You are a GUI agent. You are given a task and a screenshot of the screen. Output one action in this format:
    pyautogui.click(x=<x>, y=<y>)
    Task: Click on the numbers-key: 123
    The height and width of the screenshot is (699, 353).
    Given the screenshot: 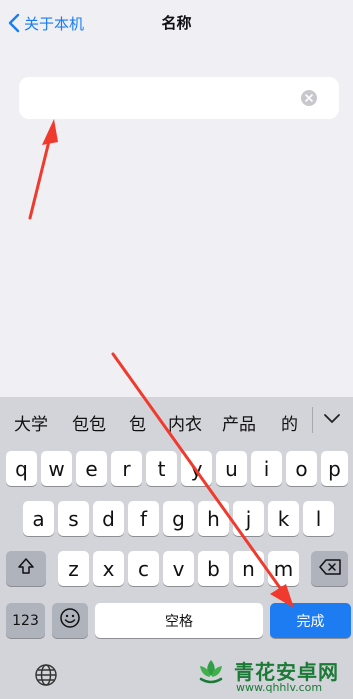 What is the action you would take?
    pyautogui.click(x=25, y=620)
    